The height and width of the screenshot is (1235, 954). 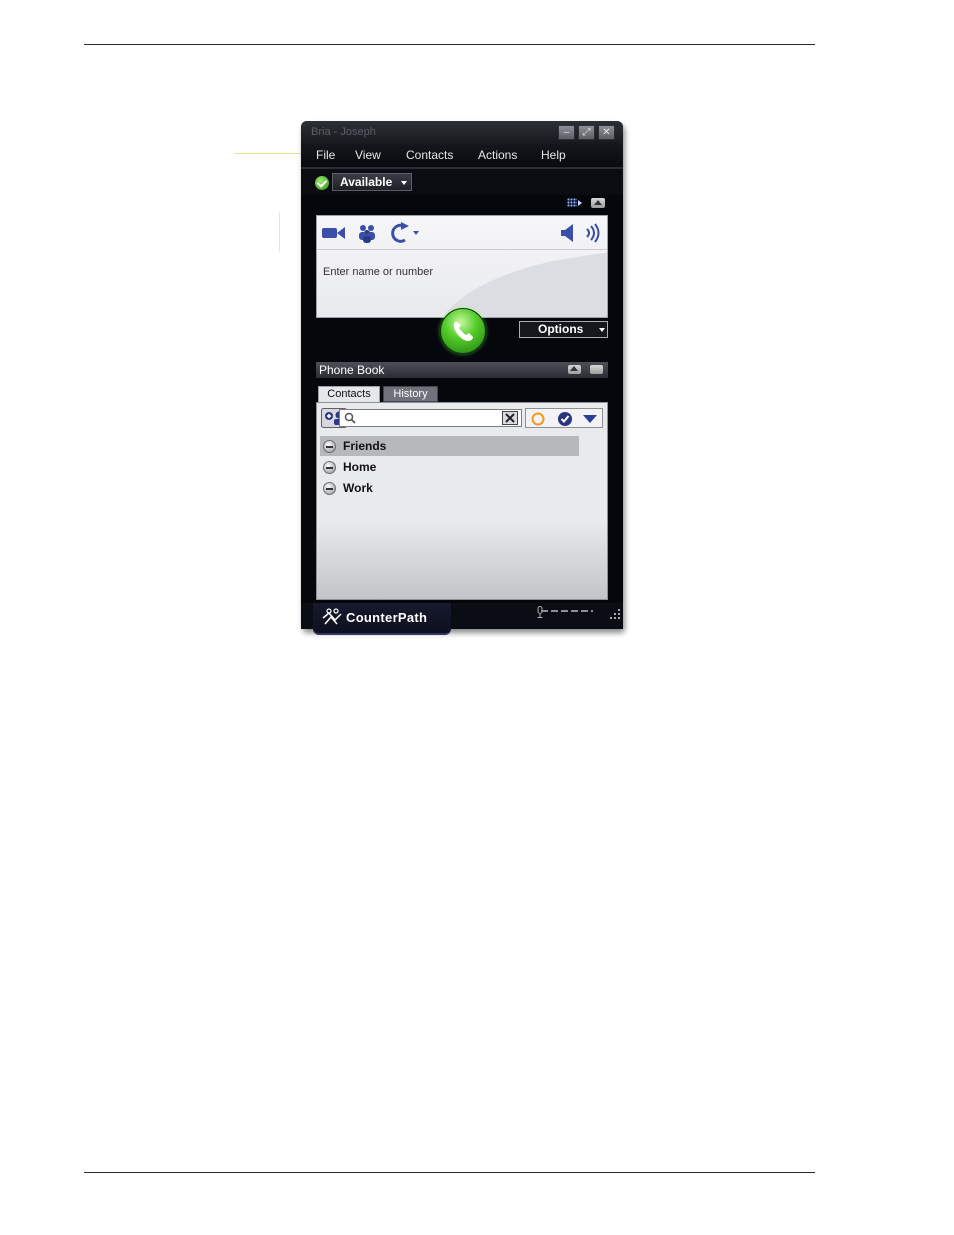 What do you see at coordinates (350, 418) in the screenshot?
I see `search-icon` at bounding box center [350, 418].